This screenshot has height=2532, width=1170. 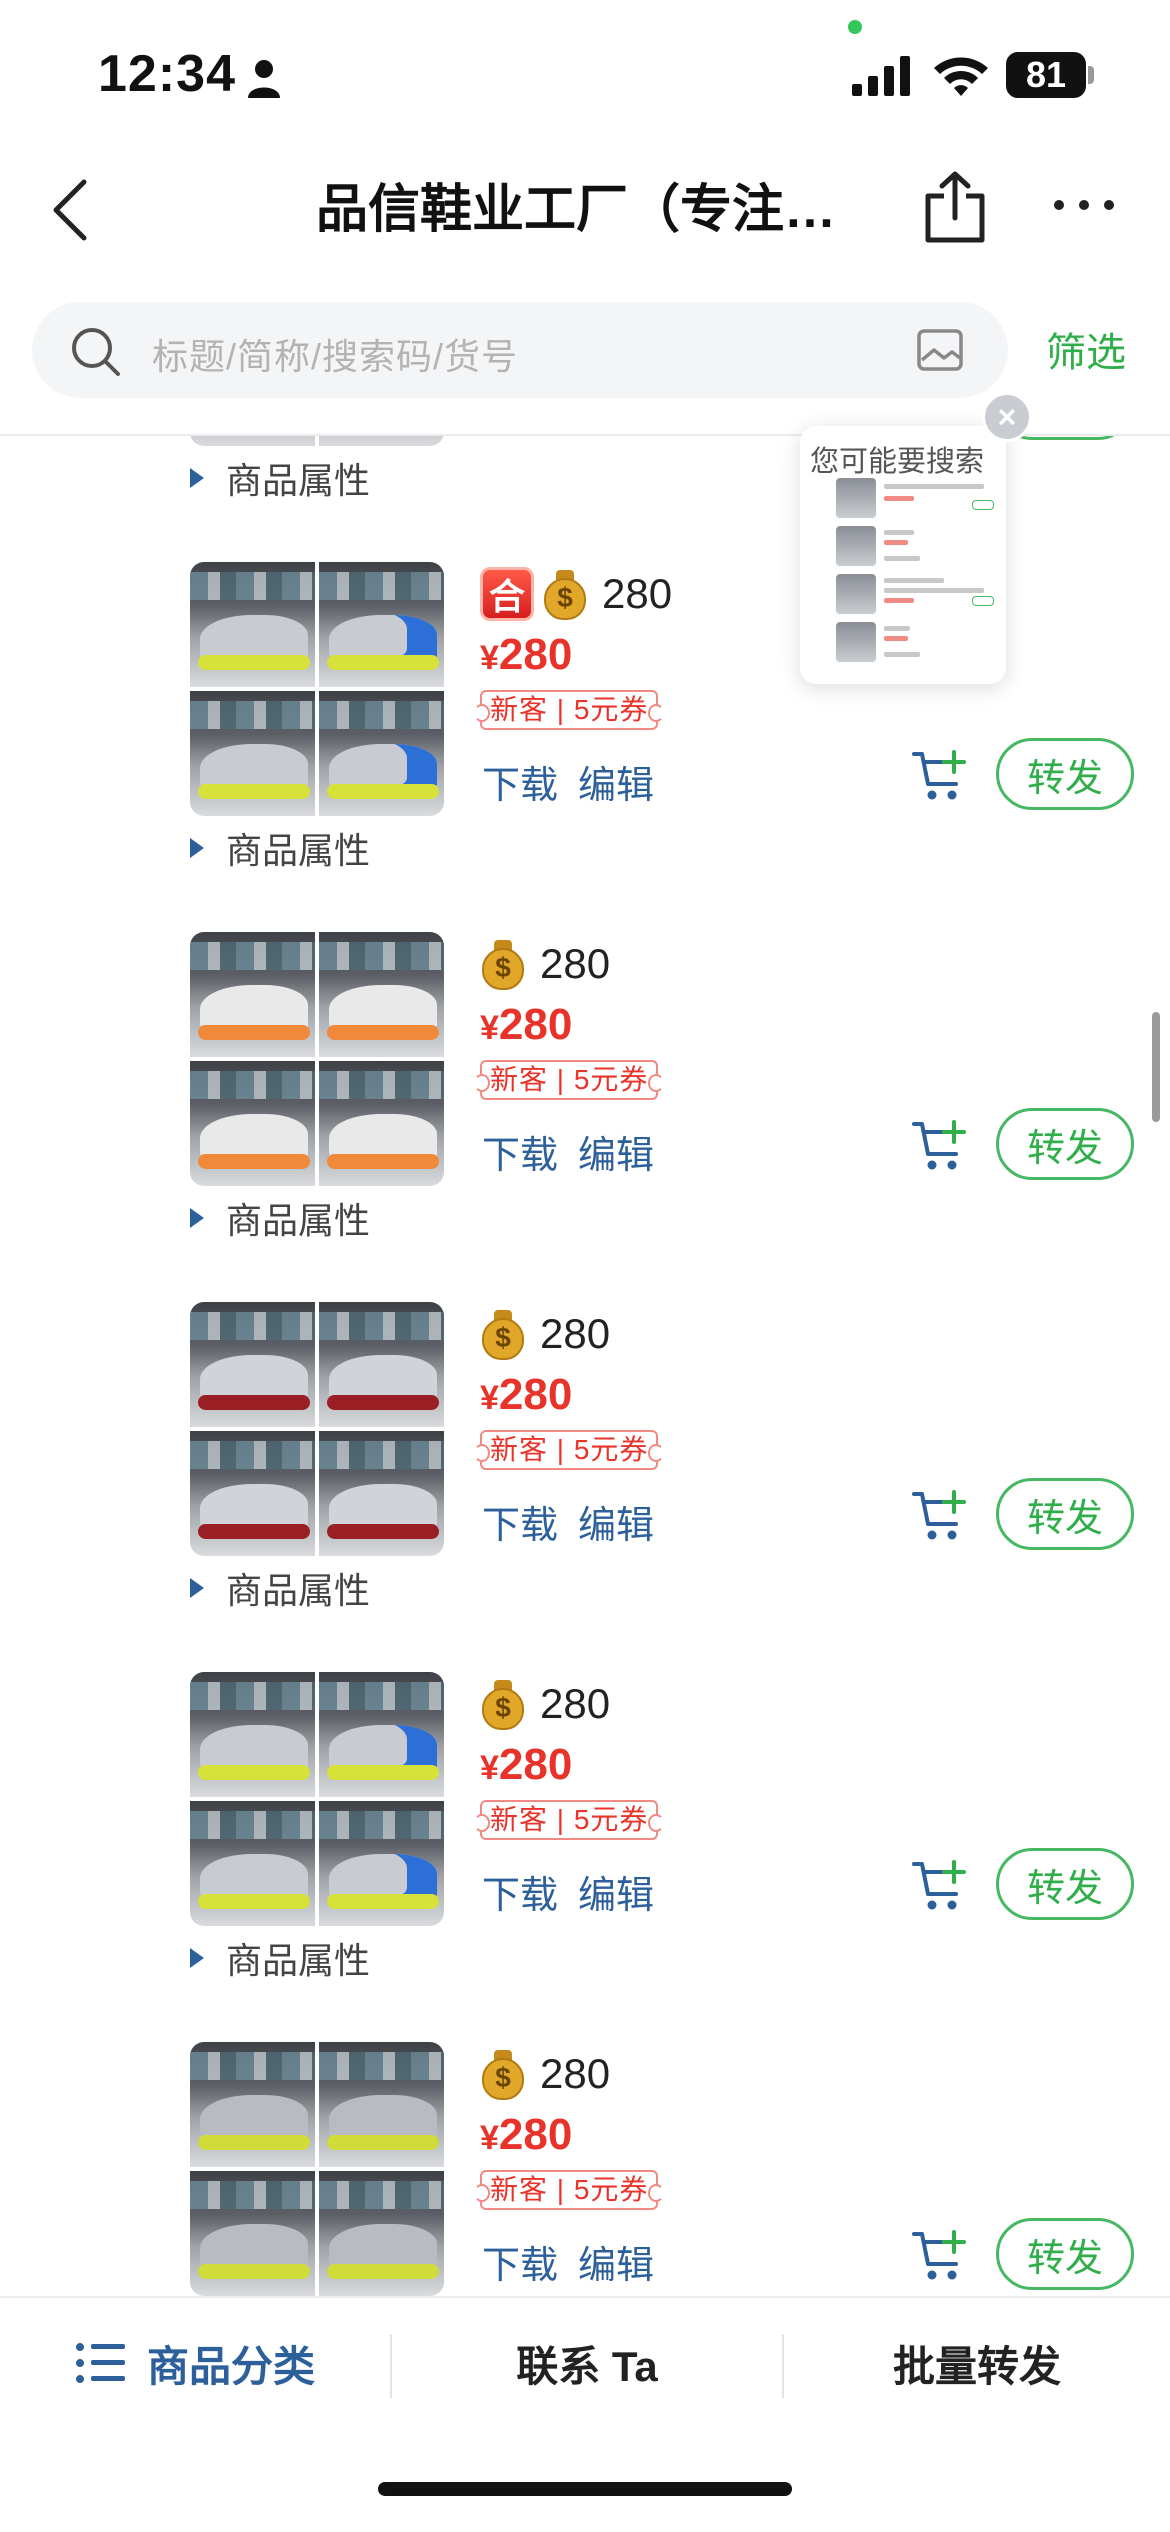 I want to click on money-bag-icon: $, so click(x=565, y=594).